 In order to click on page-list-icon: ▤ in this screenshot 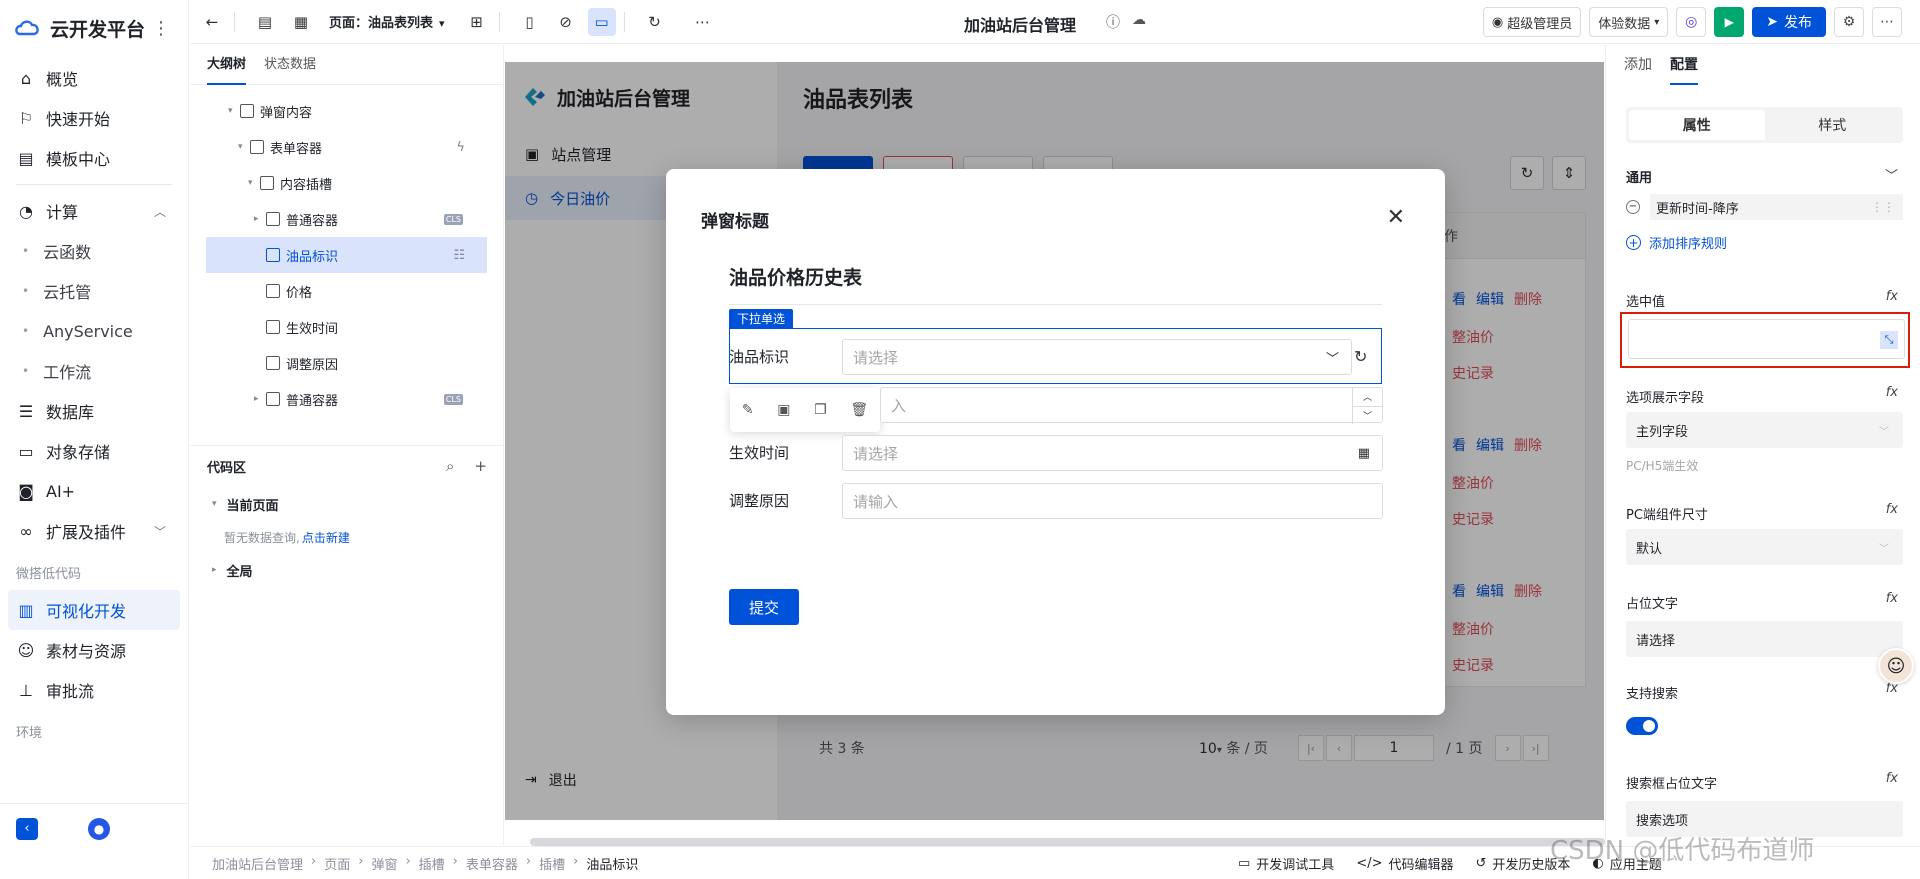, I will do `click(265, 22)`.